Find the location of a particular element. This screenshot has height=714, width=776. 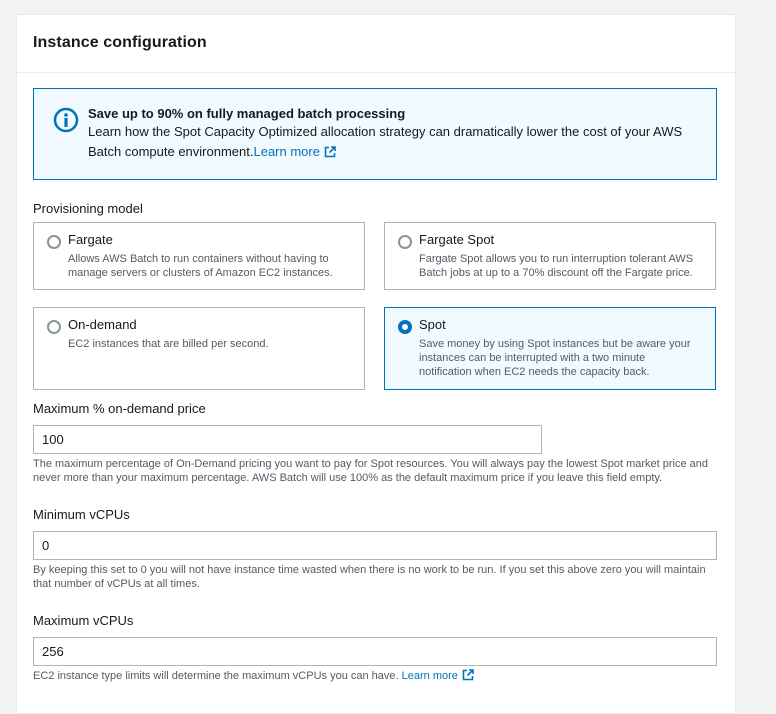

tile-title: On-demand is located at coordinates (102, 324).